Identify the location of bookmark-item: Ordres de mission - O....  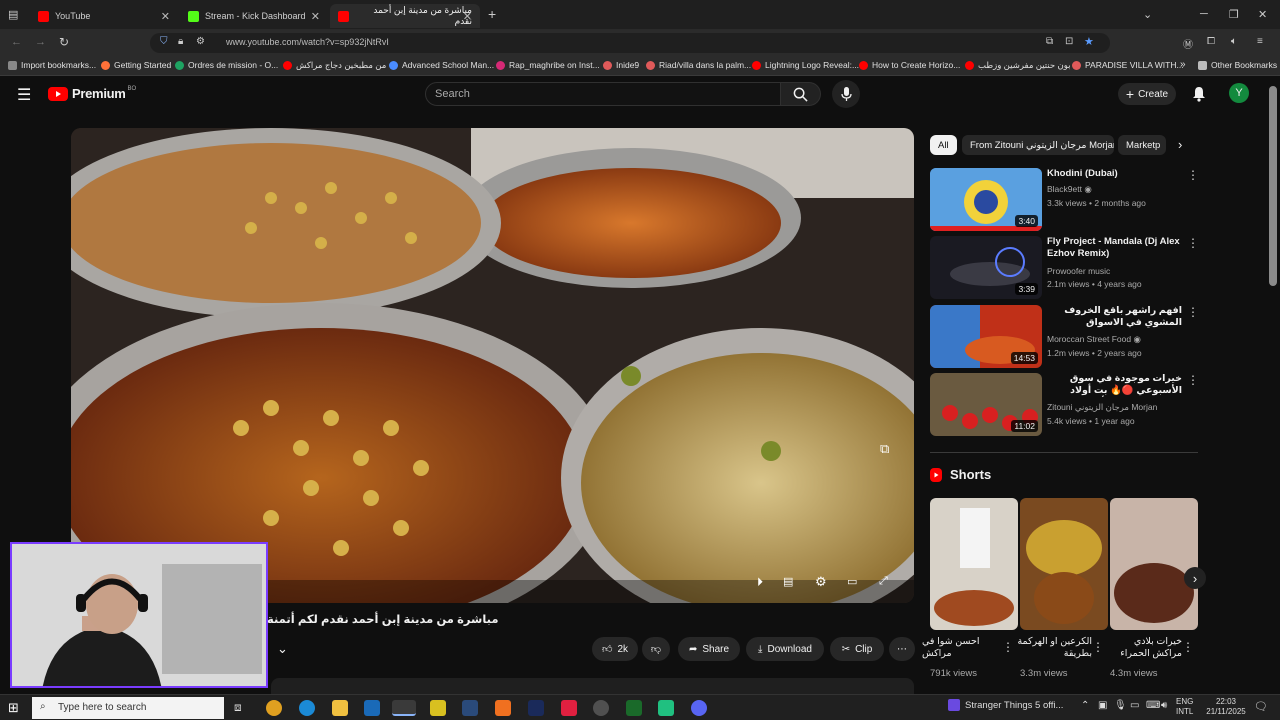
(226, 65).